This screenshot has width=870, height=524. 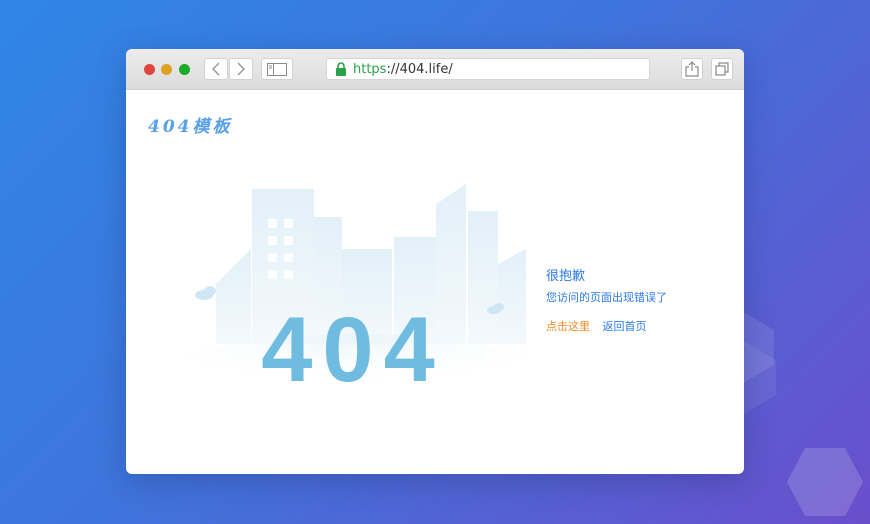 I want to click on tabs-icon, so click(x=722, y=69).